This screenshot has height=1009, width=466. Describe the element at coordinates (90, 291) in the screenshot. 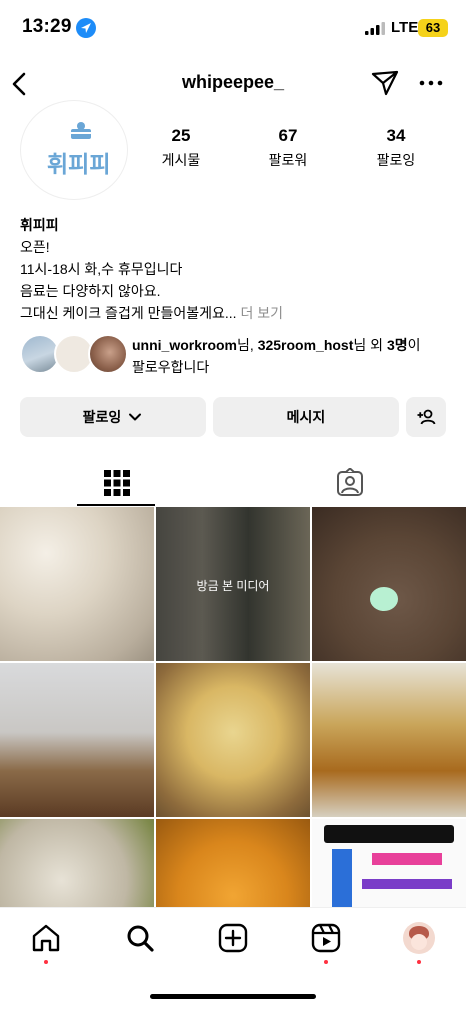

I see `bio-line: 음료는 다양하지 않아요.` at that location.